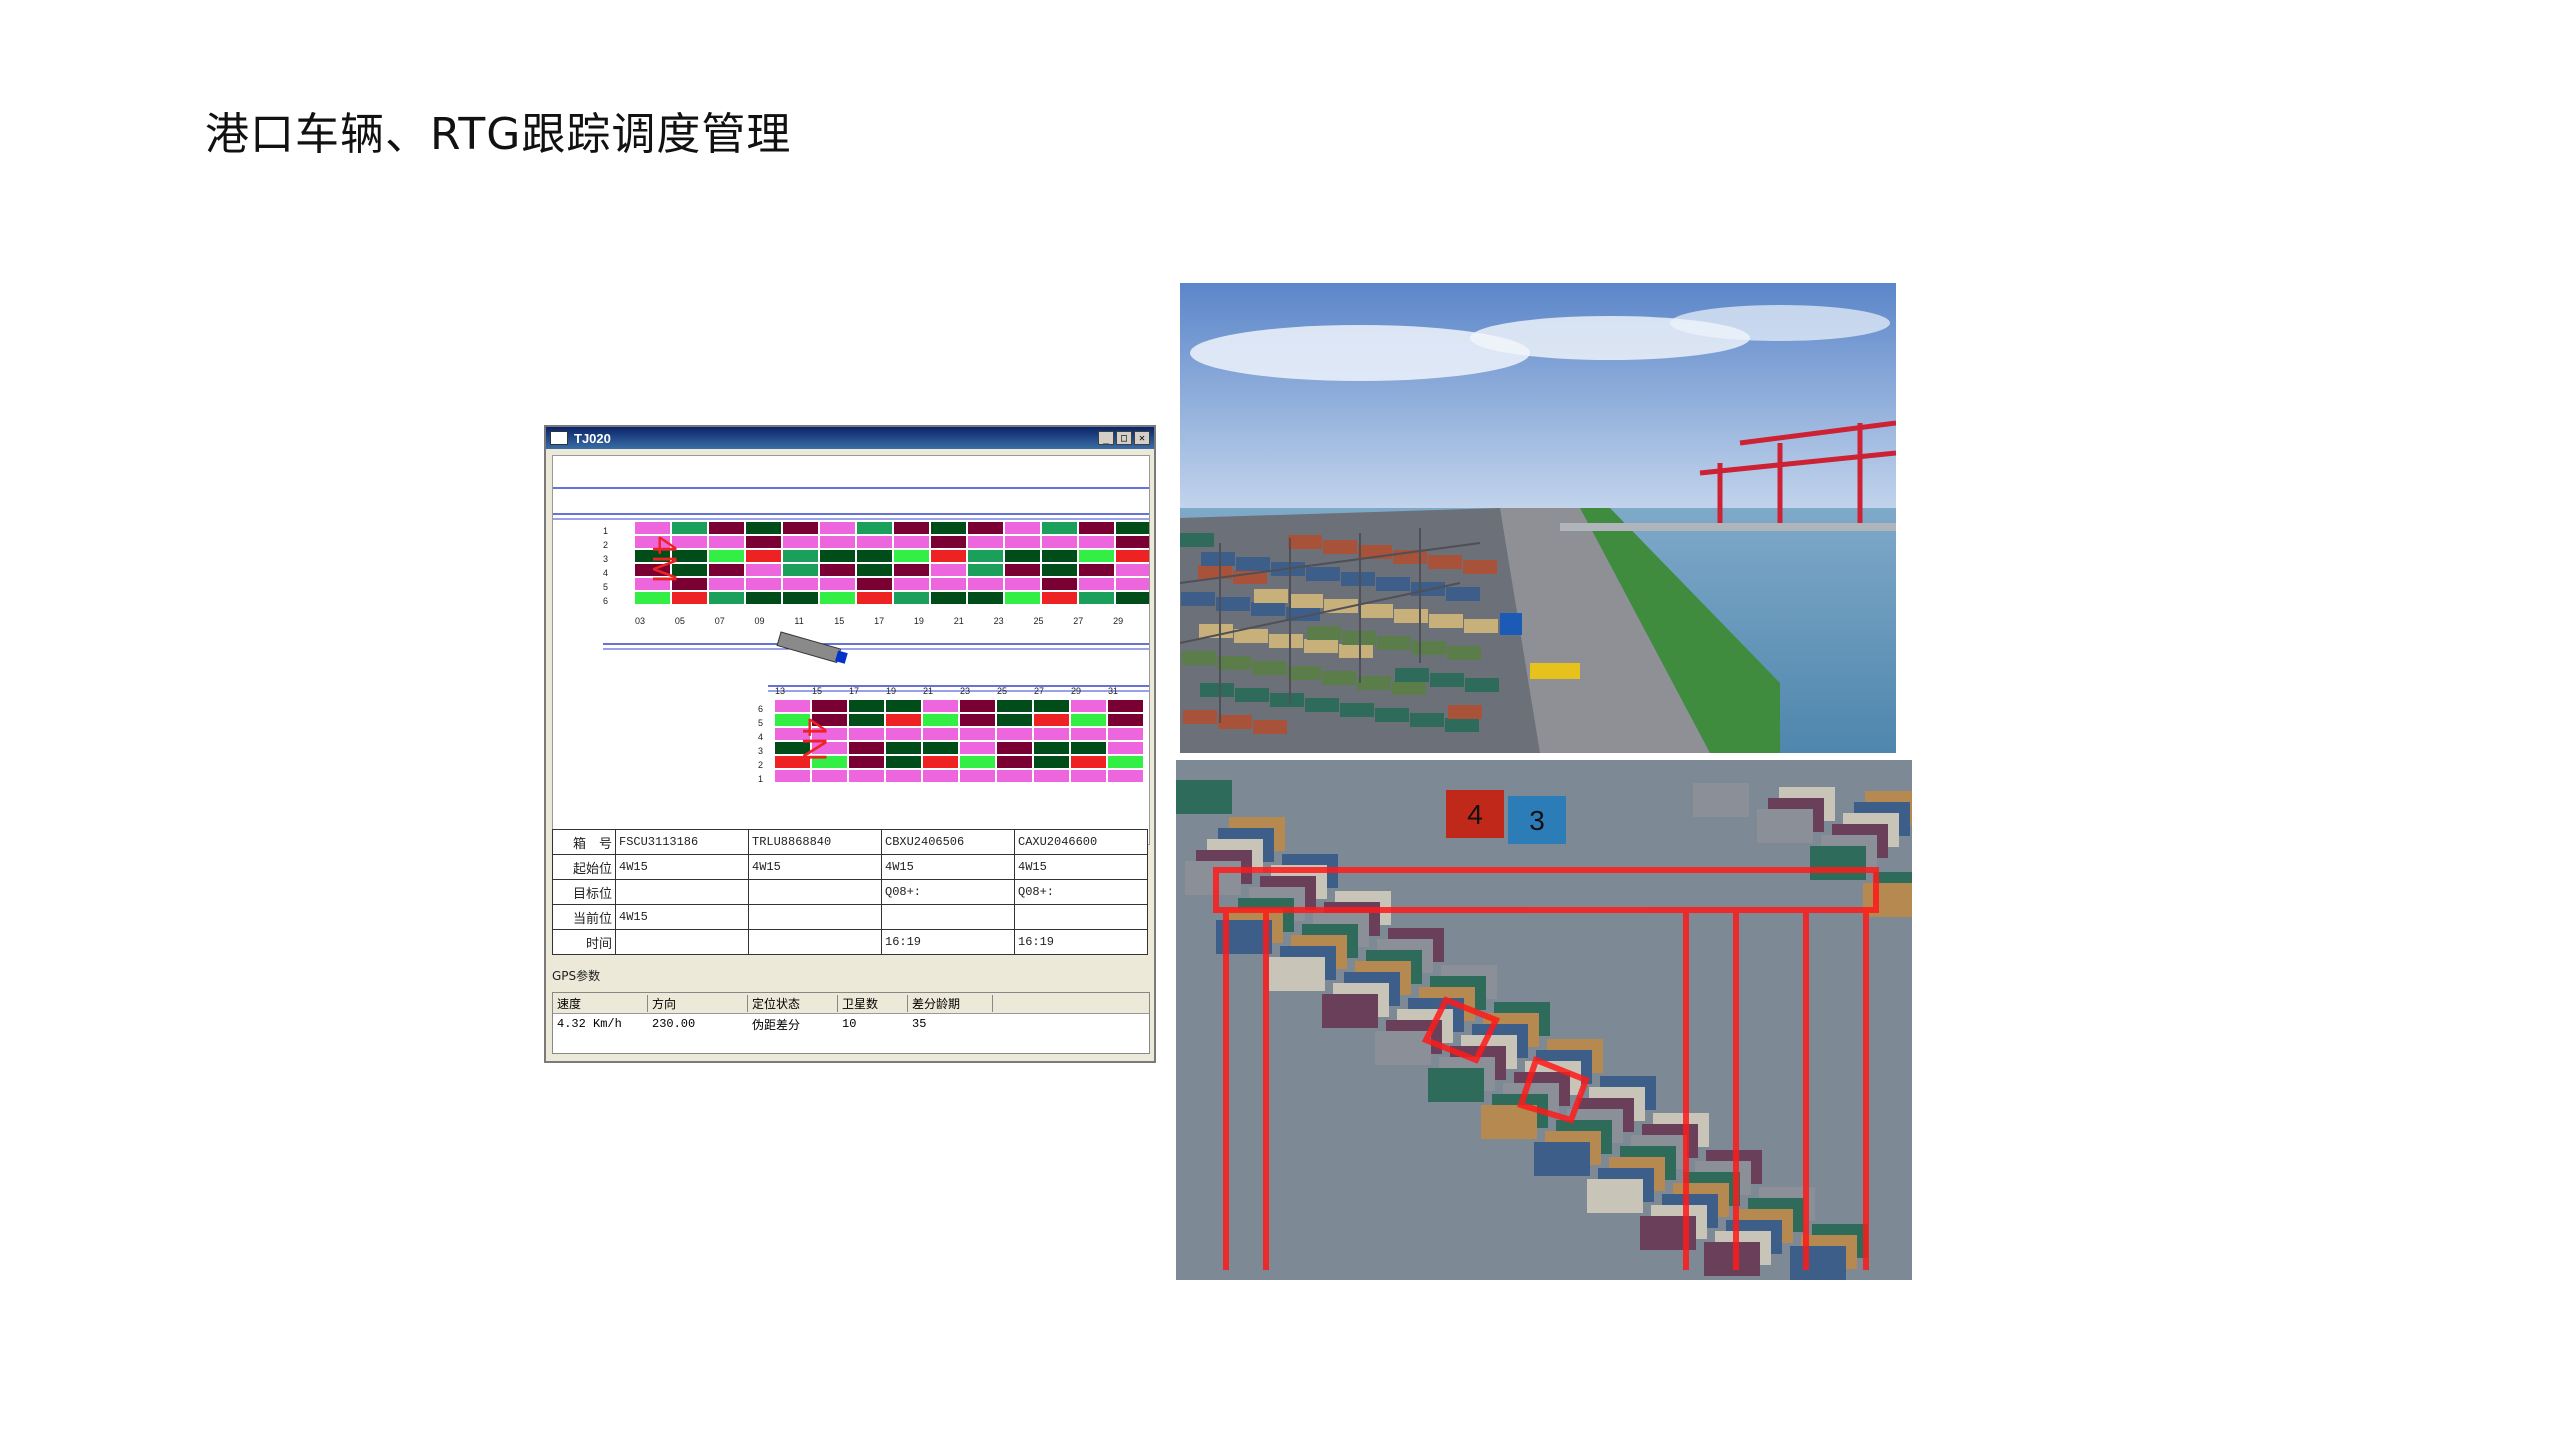 Image resolution: width=2560 pixels, height=1440 pixels. What do you see at coordinates (948, 842) in the screenshot?
I see `info-cell: CBXU2406506` at bounding box center [948, 842].